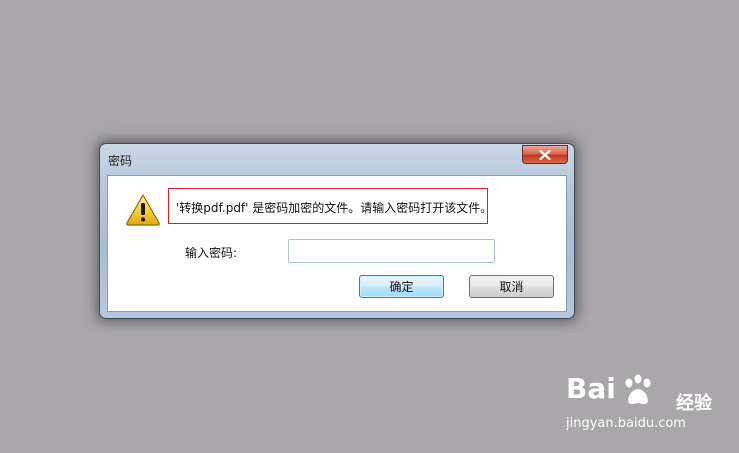  What do you see at coordinates (591, 388) in the screenshot?
I see `watermark-logo: Bai` at bounding box center [591, 388].